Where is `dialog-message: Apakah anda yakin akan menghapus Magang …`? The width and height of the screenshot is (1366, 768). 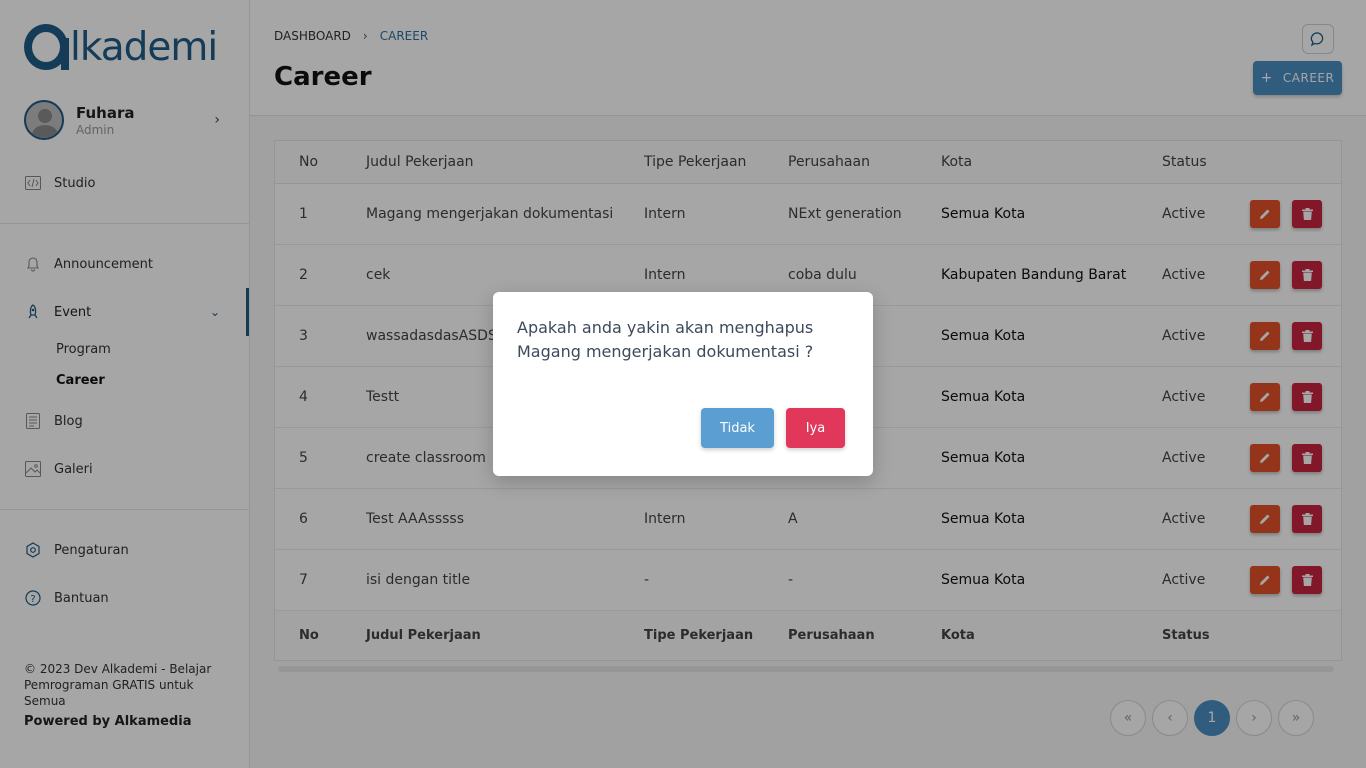 dialog-message: Apakah anda yakin akan menghapus Magang … is located at coordinates (665, 339).